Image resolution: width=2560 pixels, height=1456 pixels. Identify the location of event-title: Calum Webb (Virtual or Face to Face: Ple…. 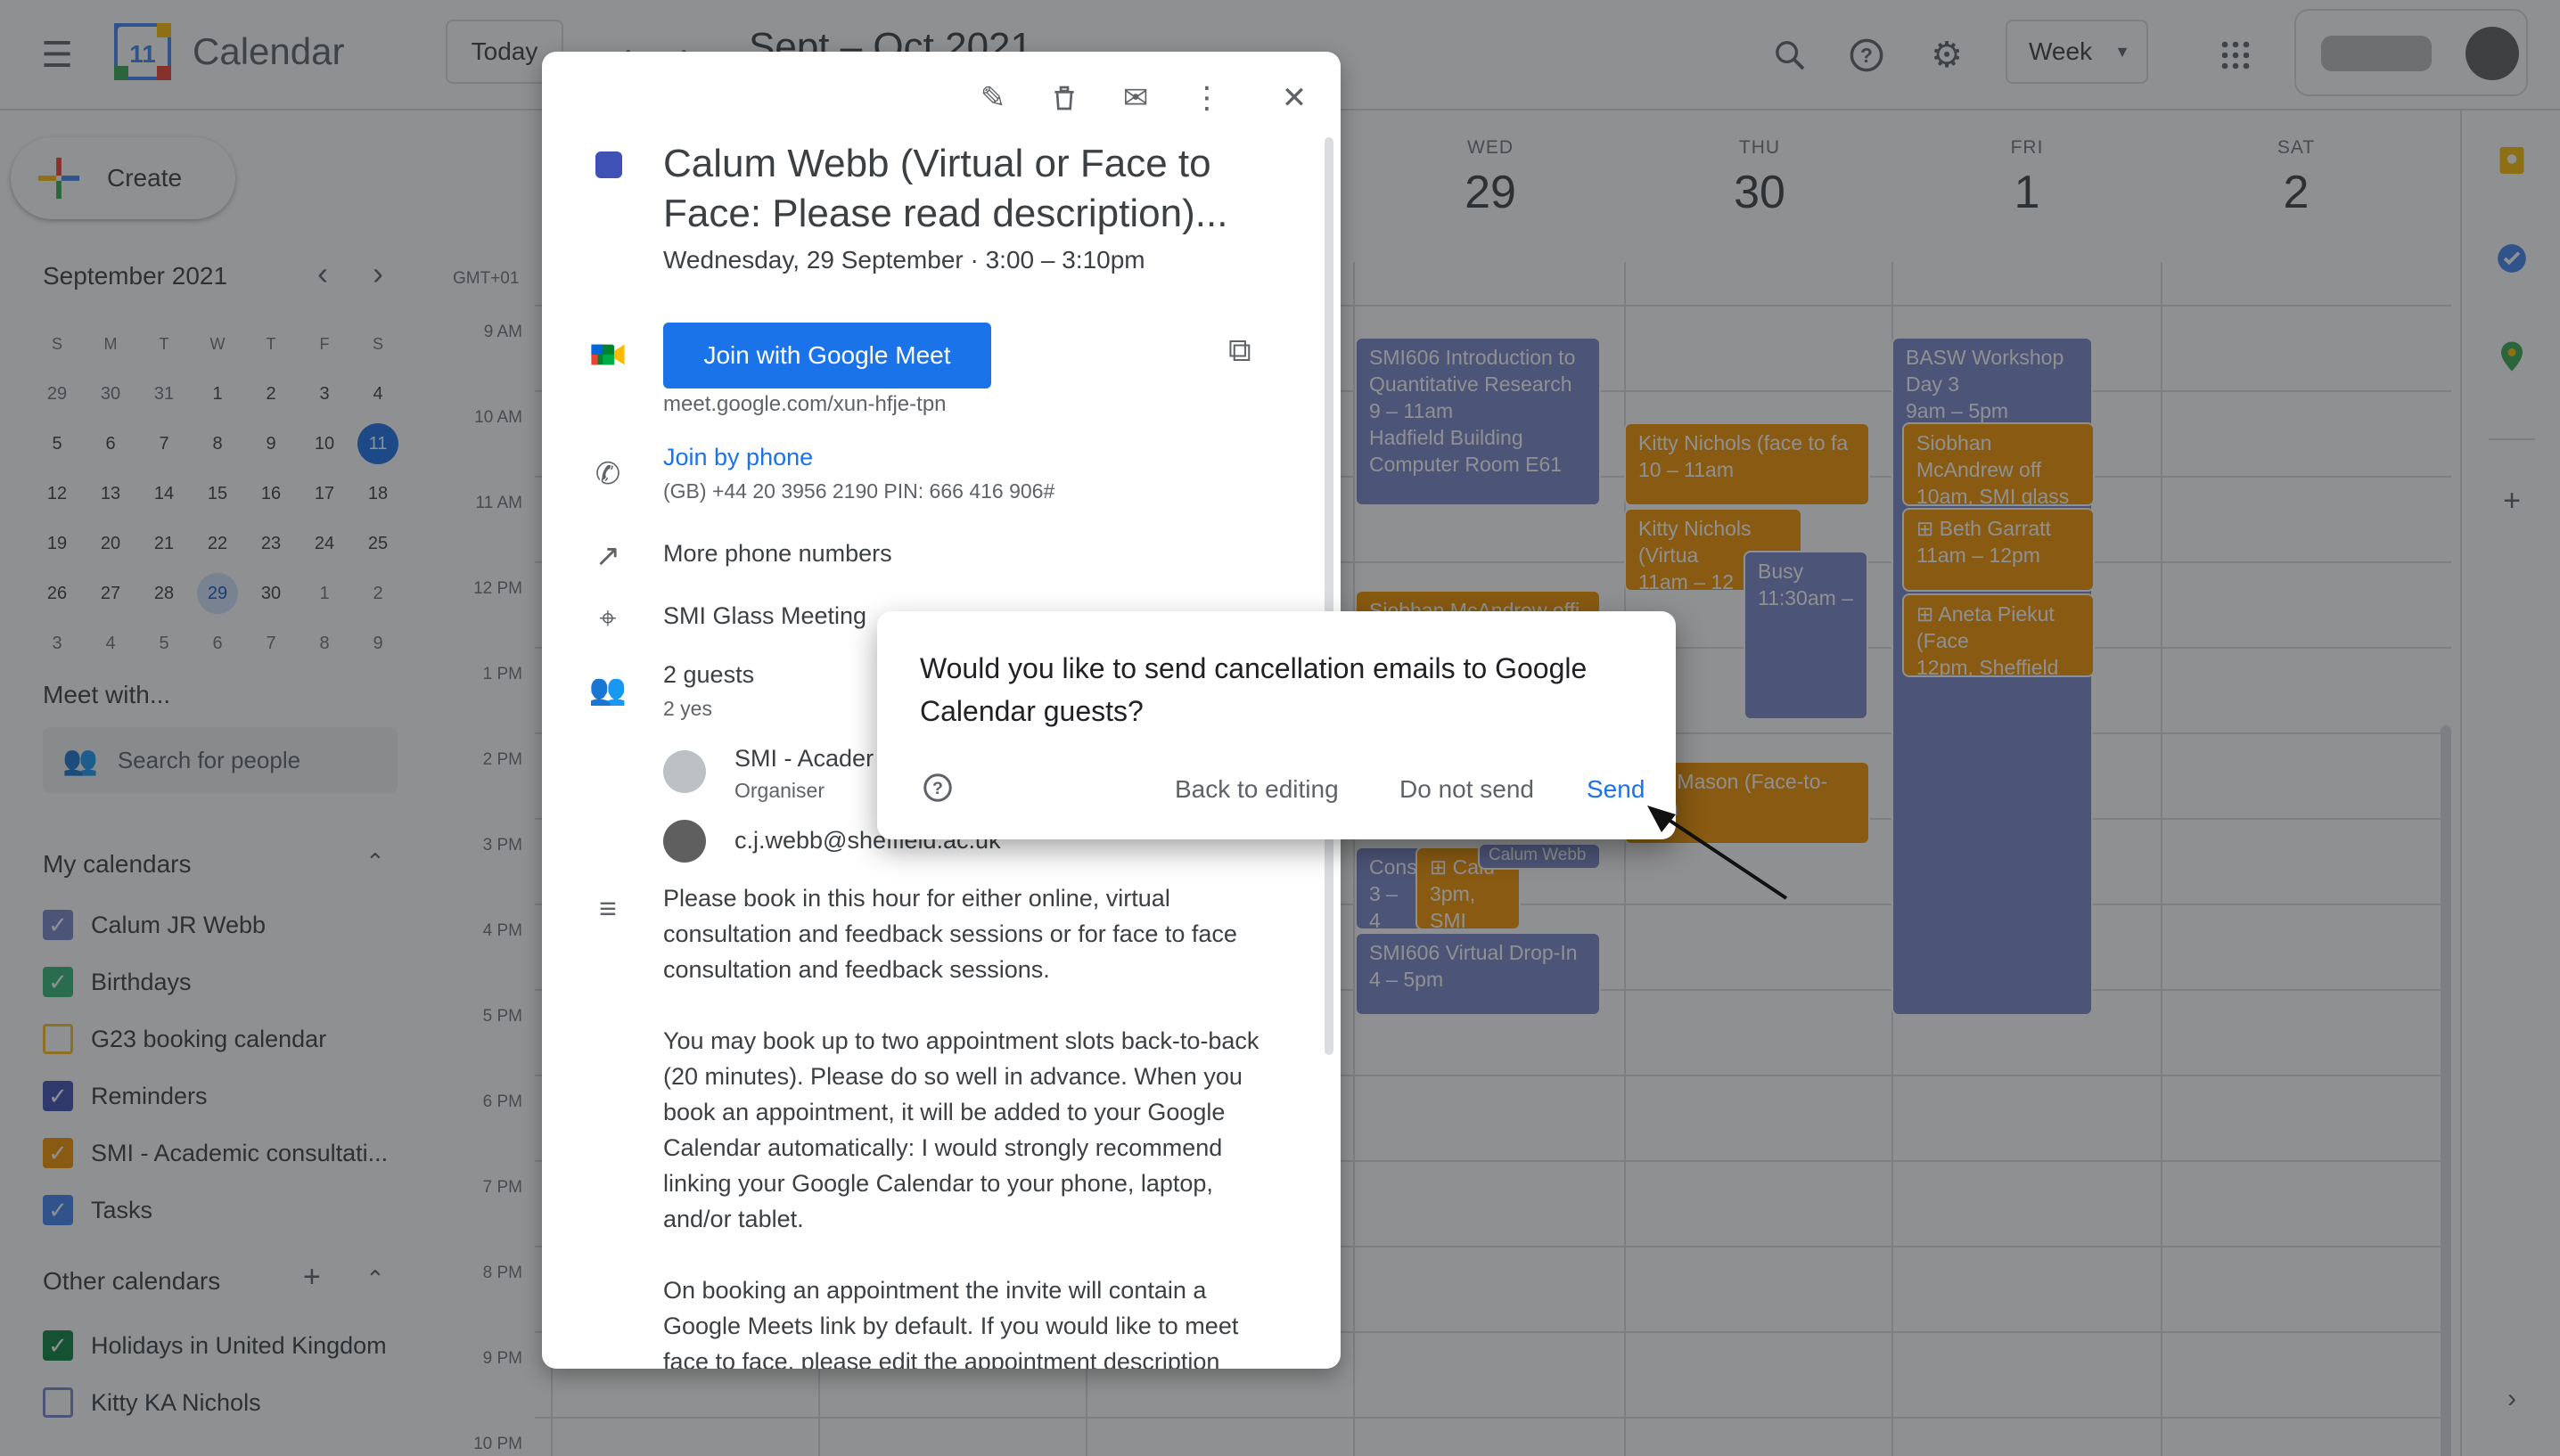
(945, 188).